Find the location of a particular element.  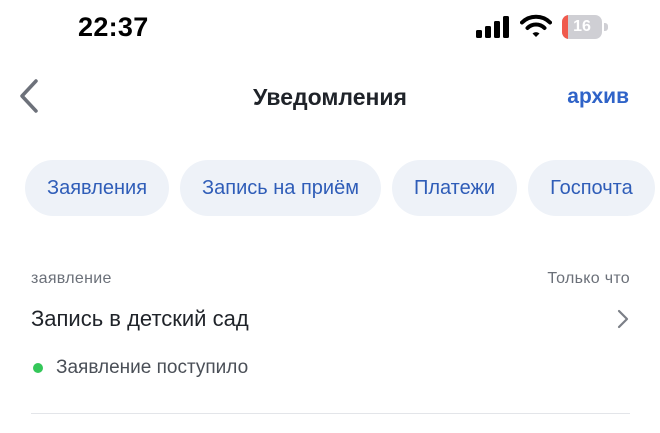

filter-chip-appointments: Запись на приём is located at coordinates (280, 188).